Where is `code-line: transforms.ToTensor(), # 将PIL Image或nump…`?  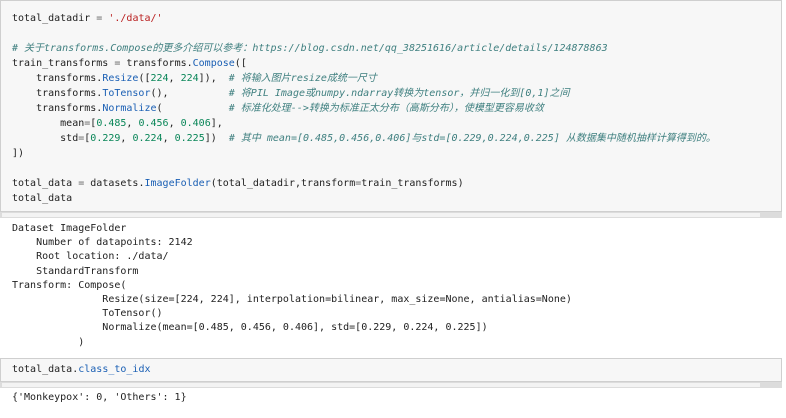
code-line: transforms.ToTensor(), # 将PIL Image或nump… is located at coordinates (290, 94).